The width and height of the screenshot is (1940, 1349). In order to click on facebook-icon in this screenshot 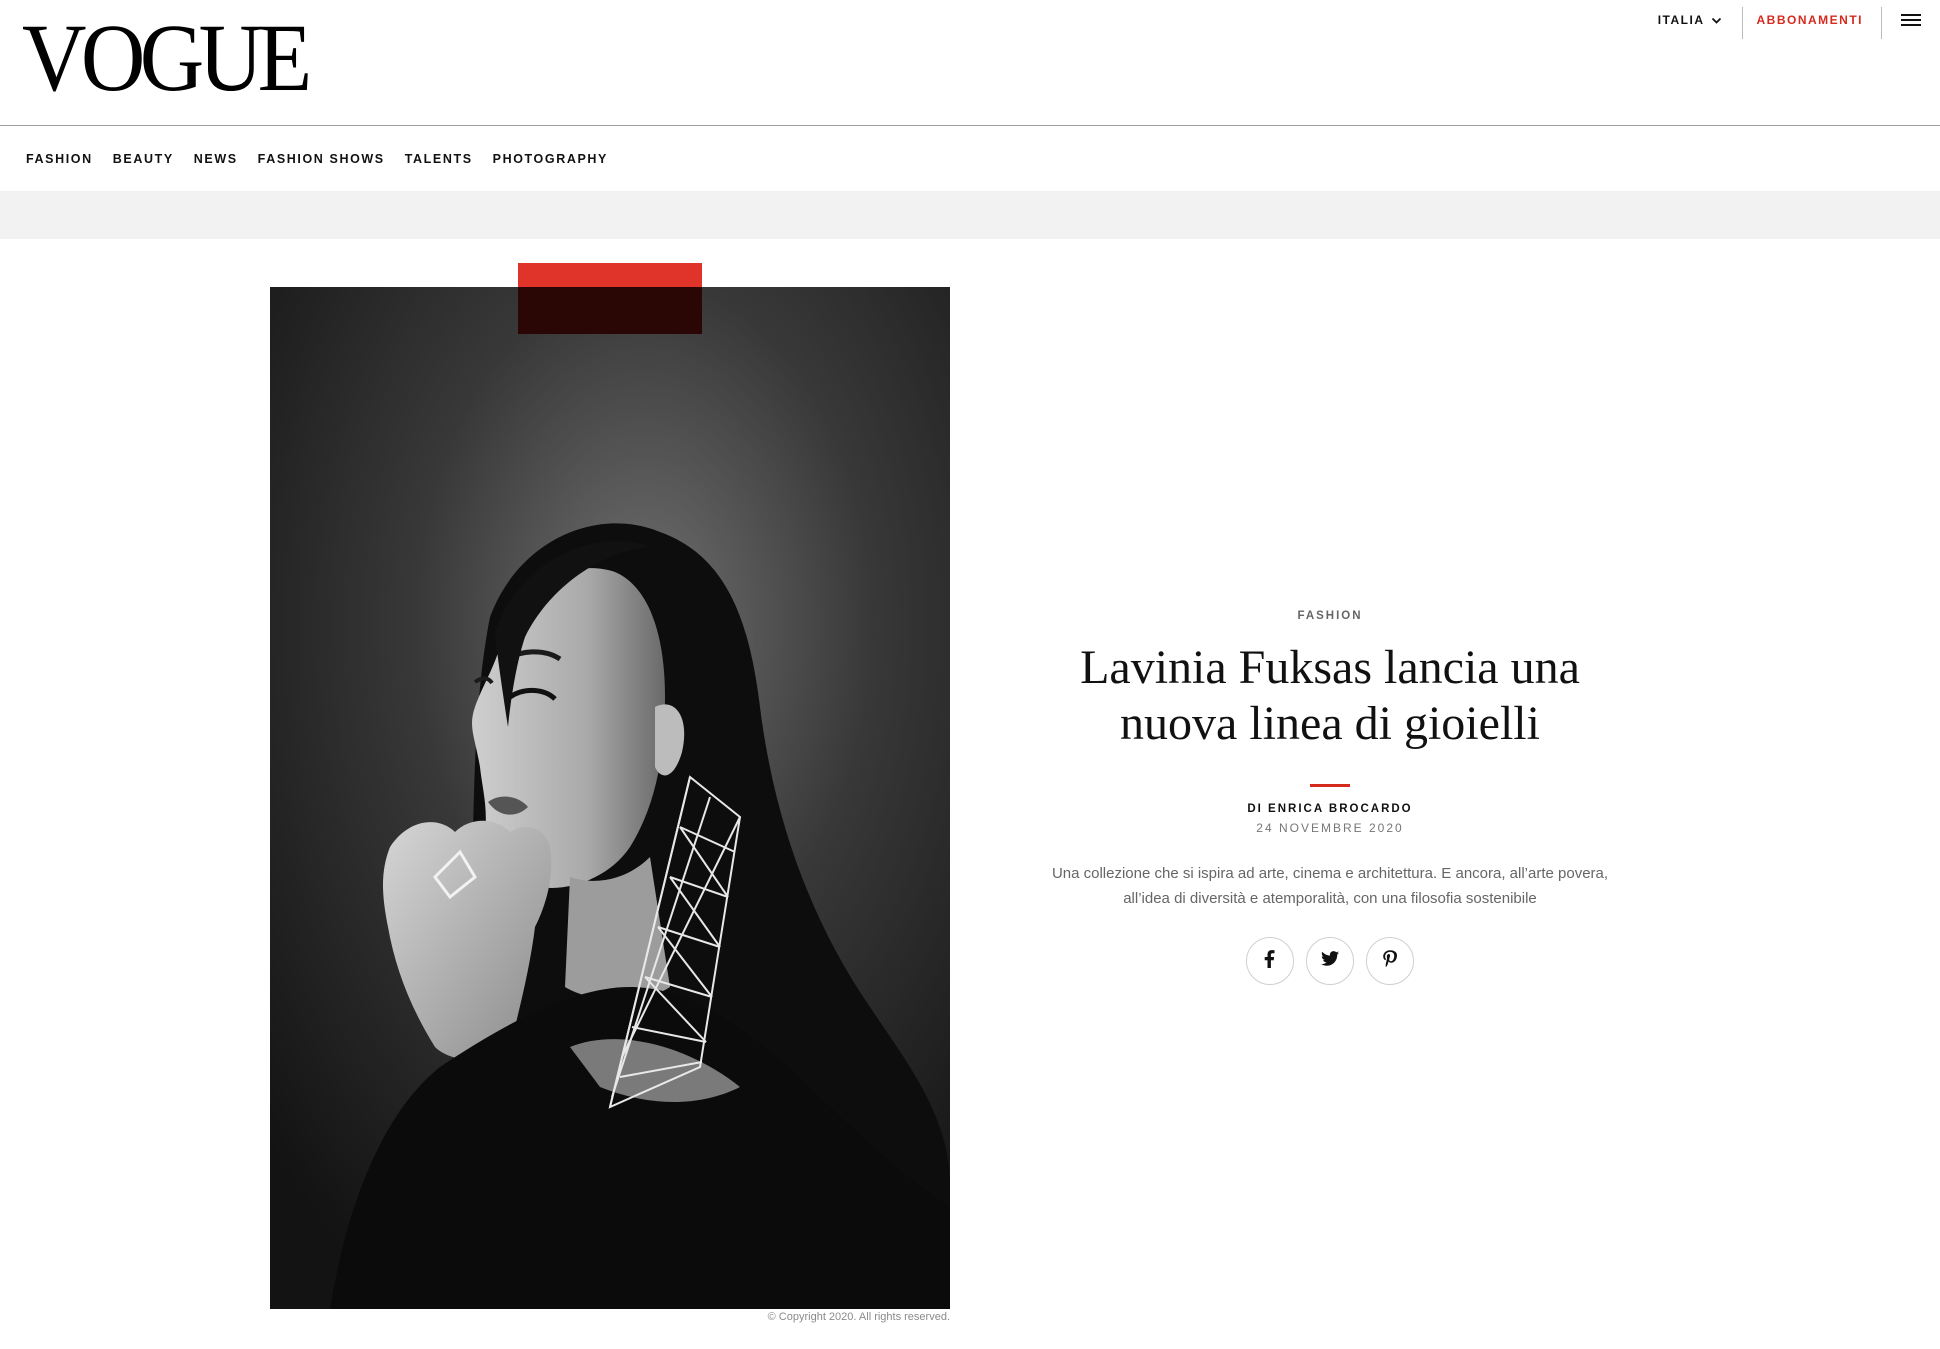, I will do `click(1270, 961)`.